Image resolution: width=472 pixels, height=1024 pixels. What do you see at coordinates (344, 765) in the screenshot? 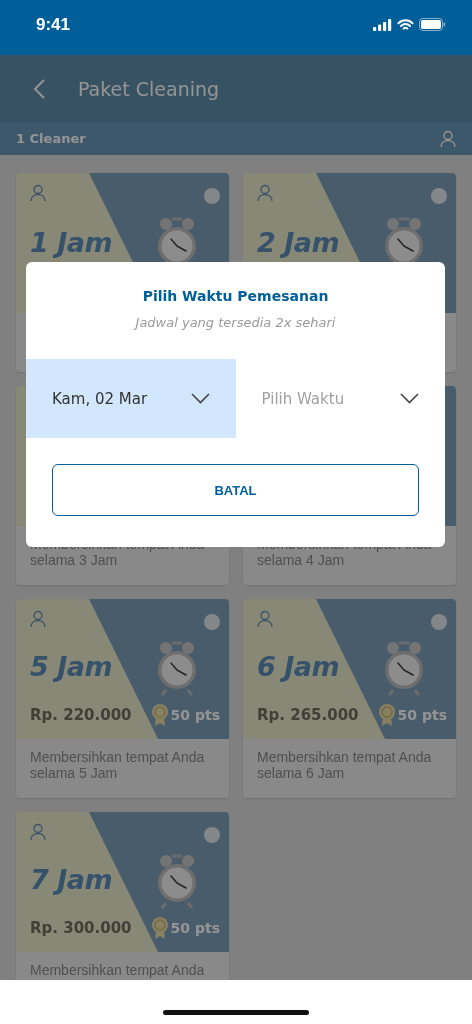
I see `package-description: Membersihkan tempat Anda selama 6 Jam` at bounding box center [344, 765].